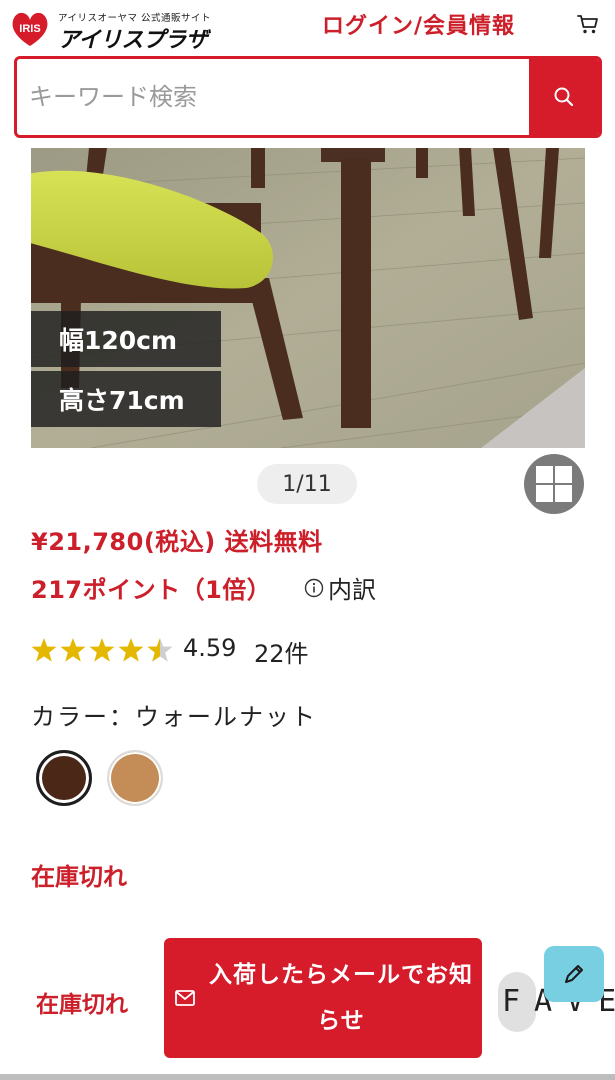  Describe the element at coordinates (281, 651) in the screenshot. I see `review-count-link: 22件` at that location.